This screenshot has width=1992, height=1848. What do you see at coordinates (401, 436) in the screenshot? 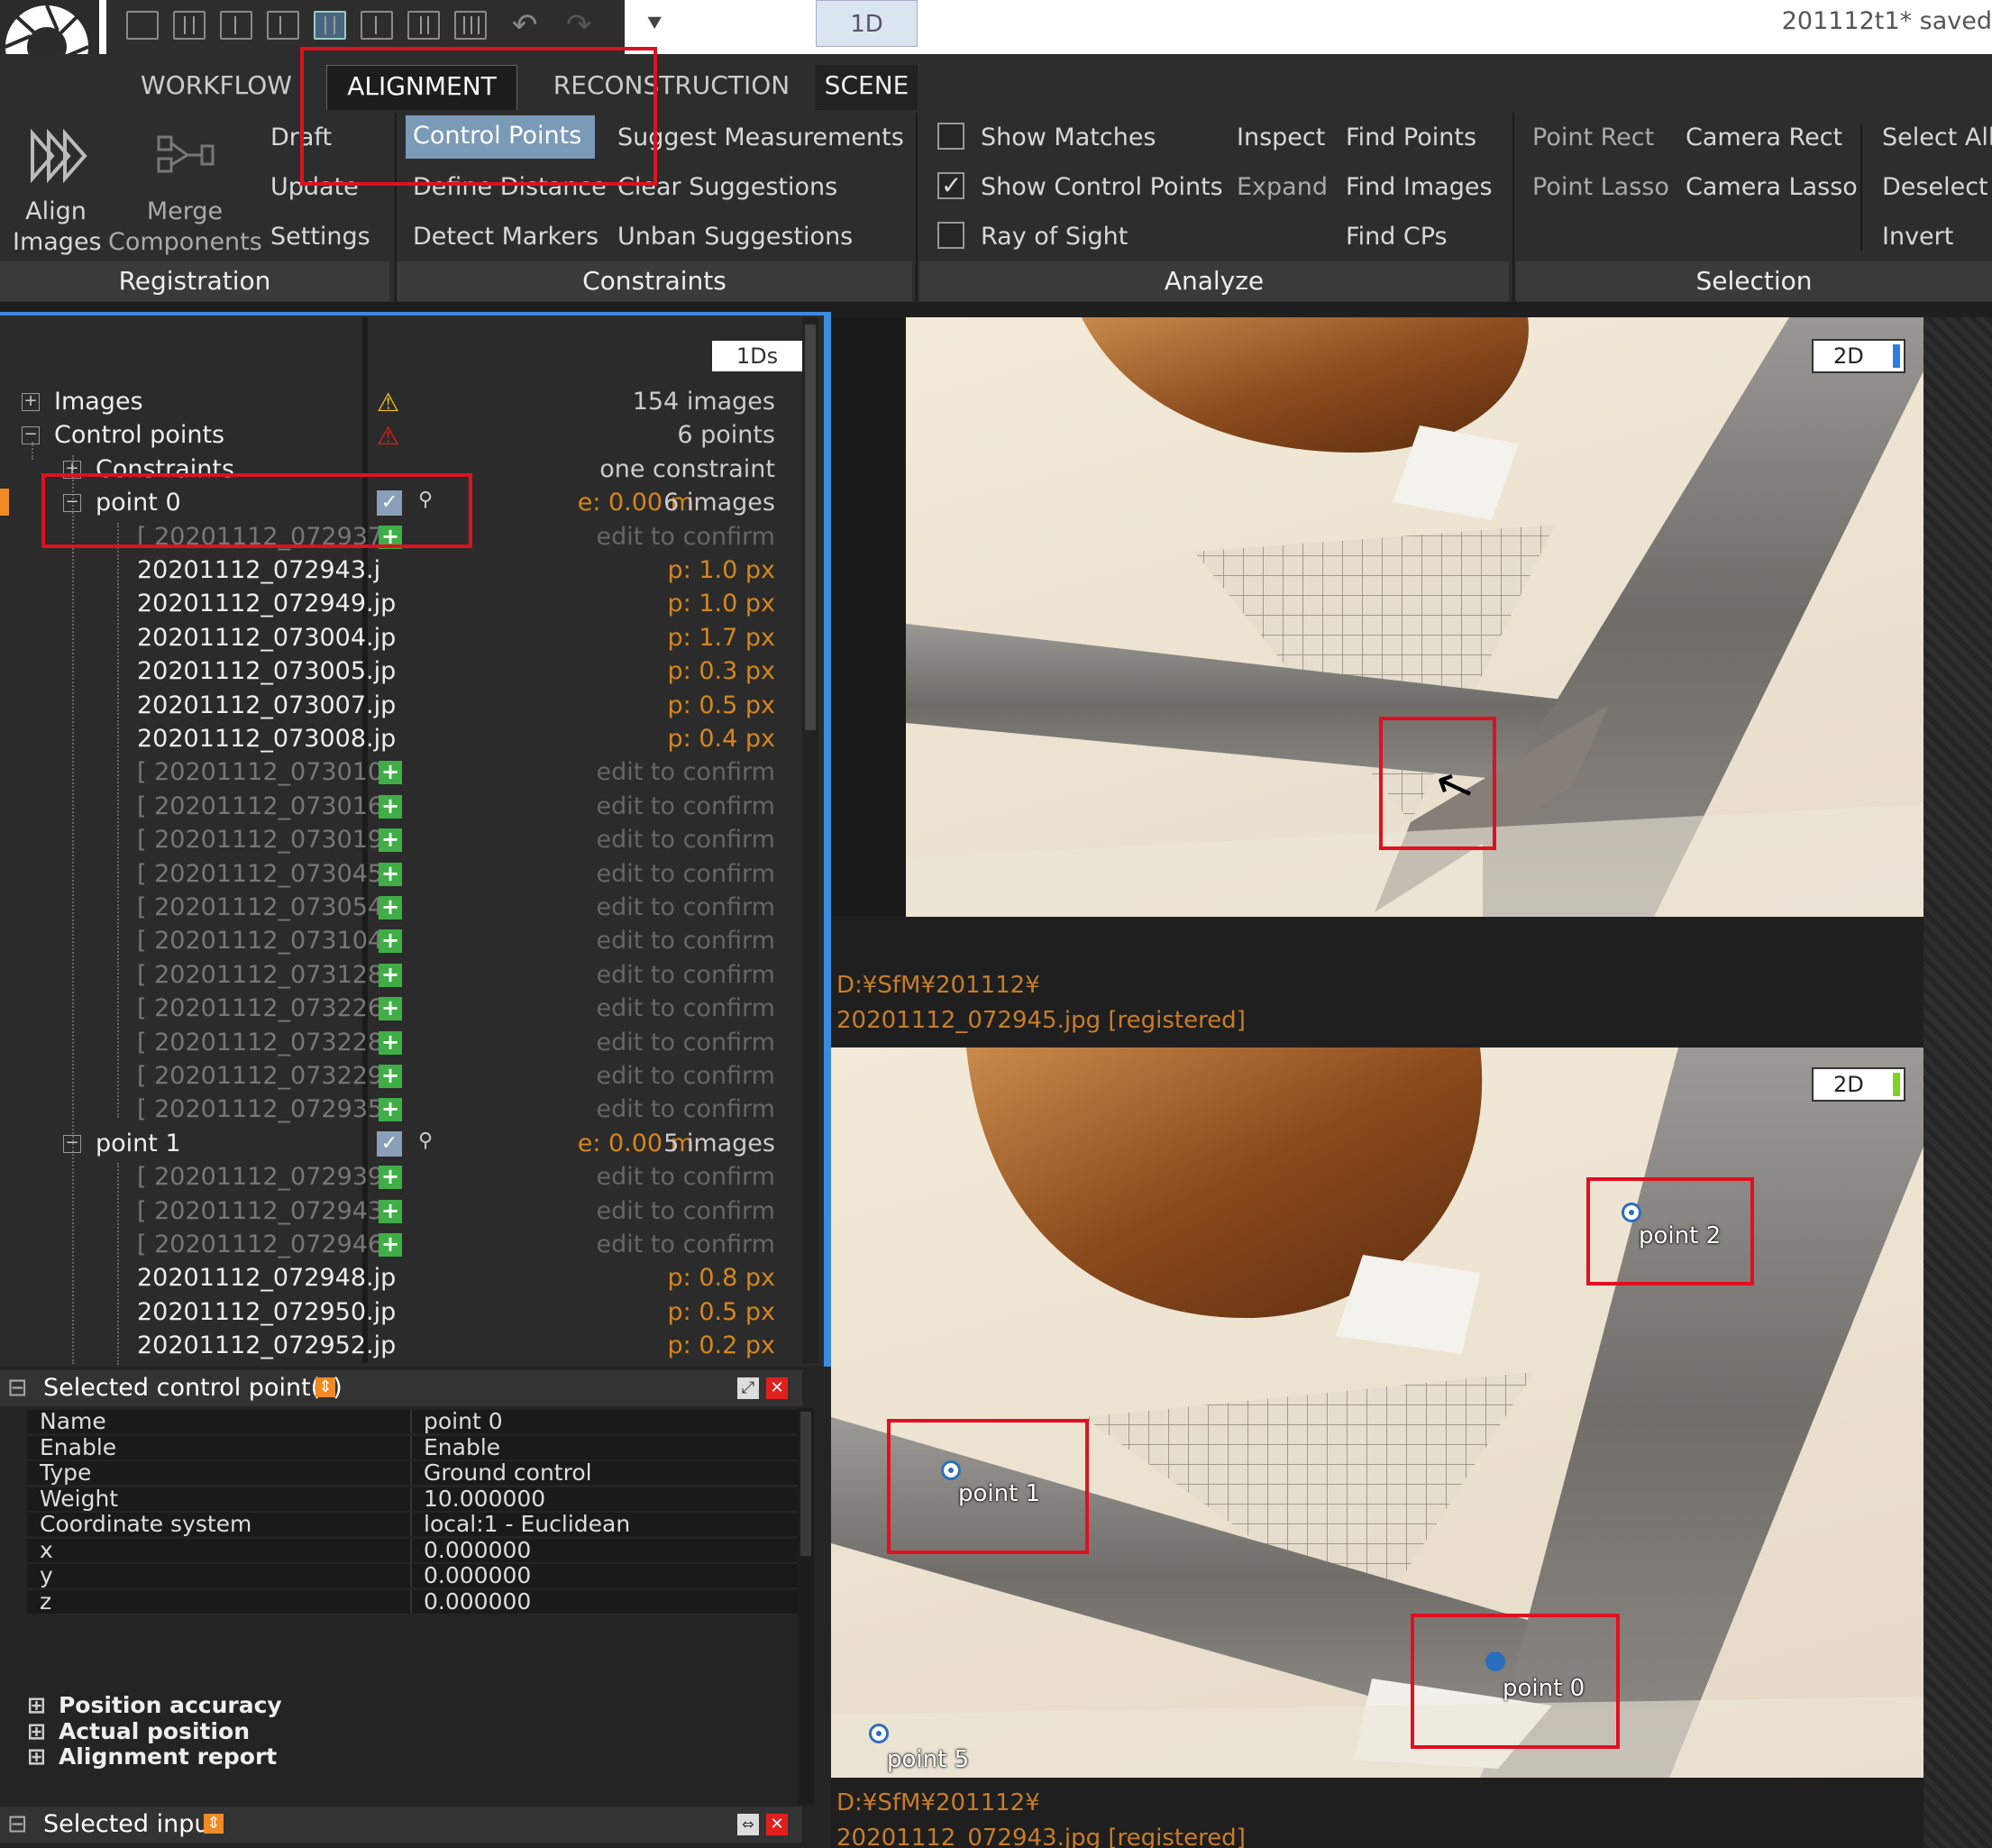
I see `tree-group-row: − Control points ⚠ 6 points` at bounding box center [401, 436].